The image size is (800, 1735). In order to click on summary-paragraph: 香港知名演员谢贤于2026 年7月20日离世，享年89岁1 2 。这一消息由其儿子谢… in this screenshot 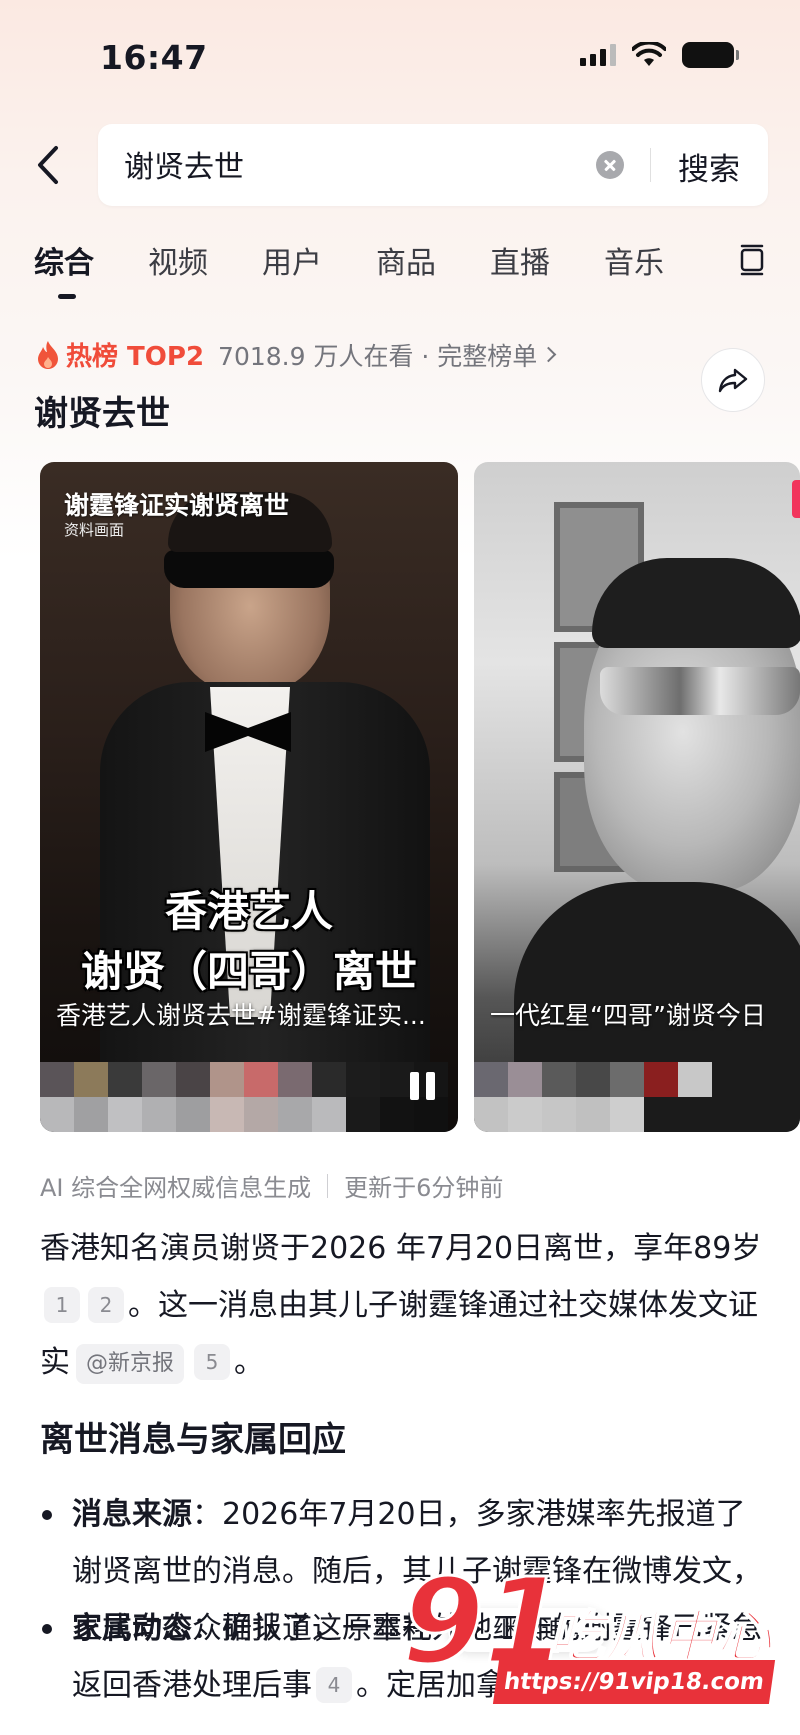, I will do `click(405, 1305)`.